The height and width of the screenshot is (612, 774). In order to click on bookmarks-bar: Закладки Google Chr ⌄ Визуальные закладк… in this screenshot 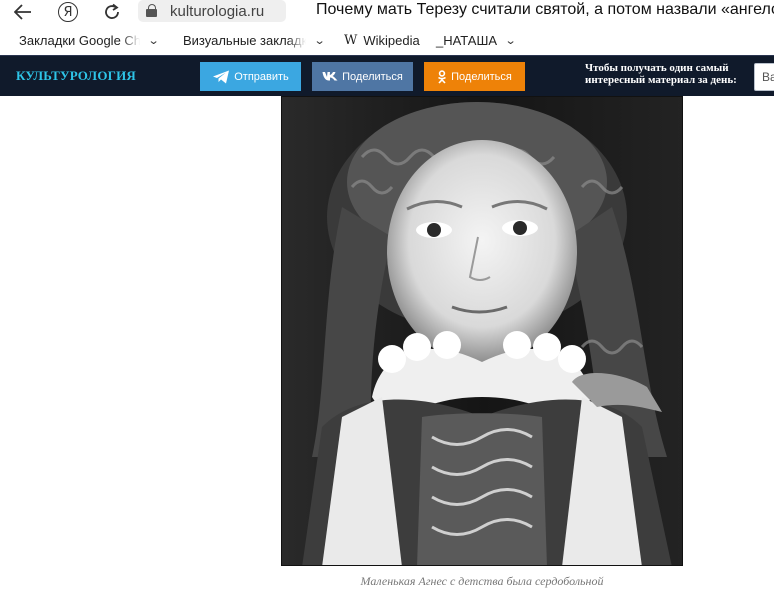, I will do `click(387, 41)`.